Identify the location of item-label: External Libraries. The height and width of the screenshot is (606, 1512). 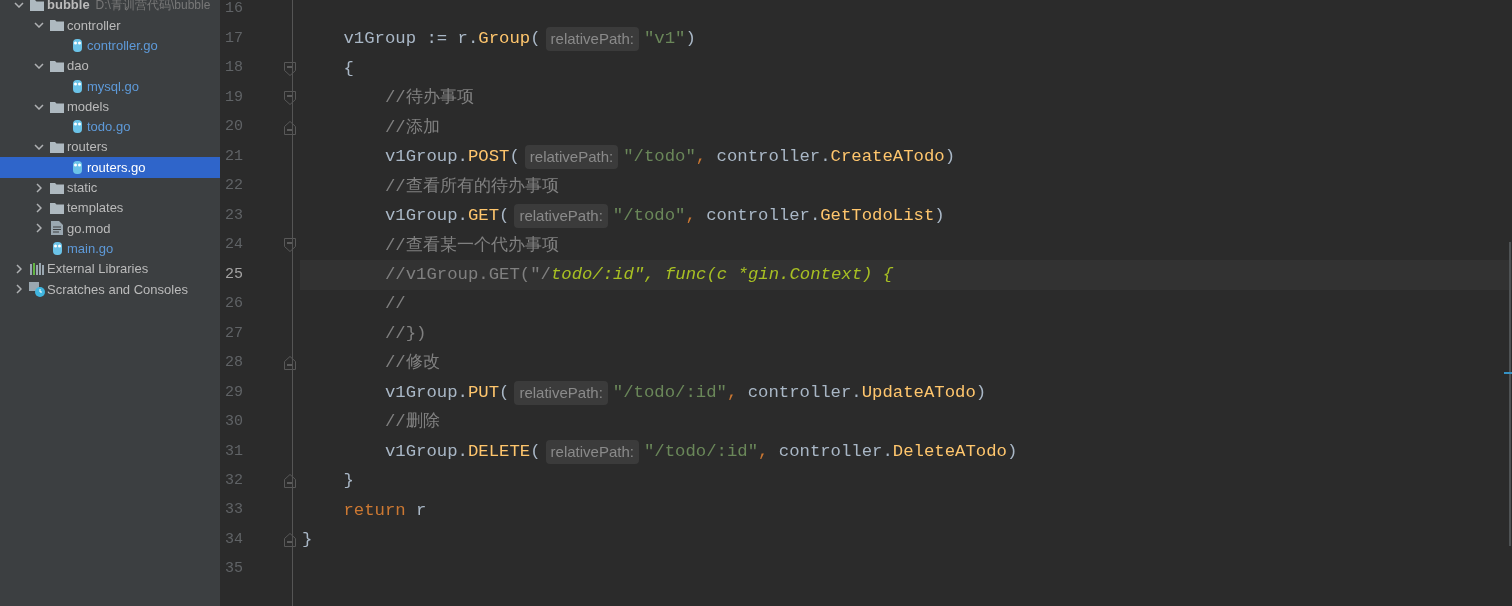
(98, 269).